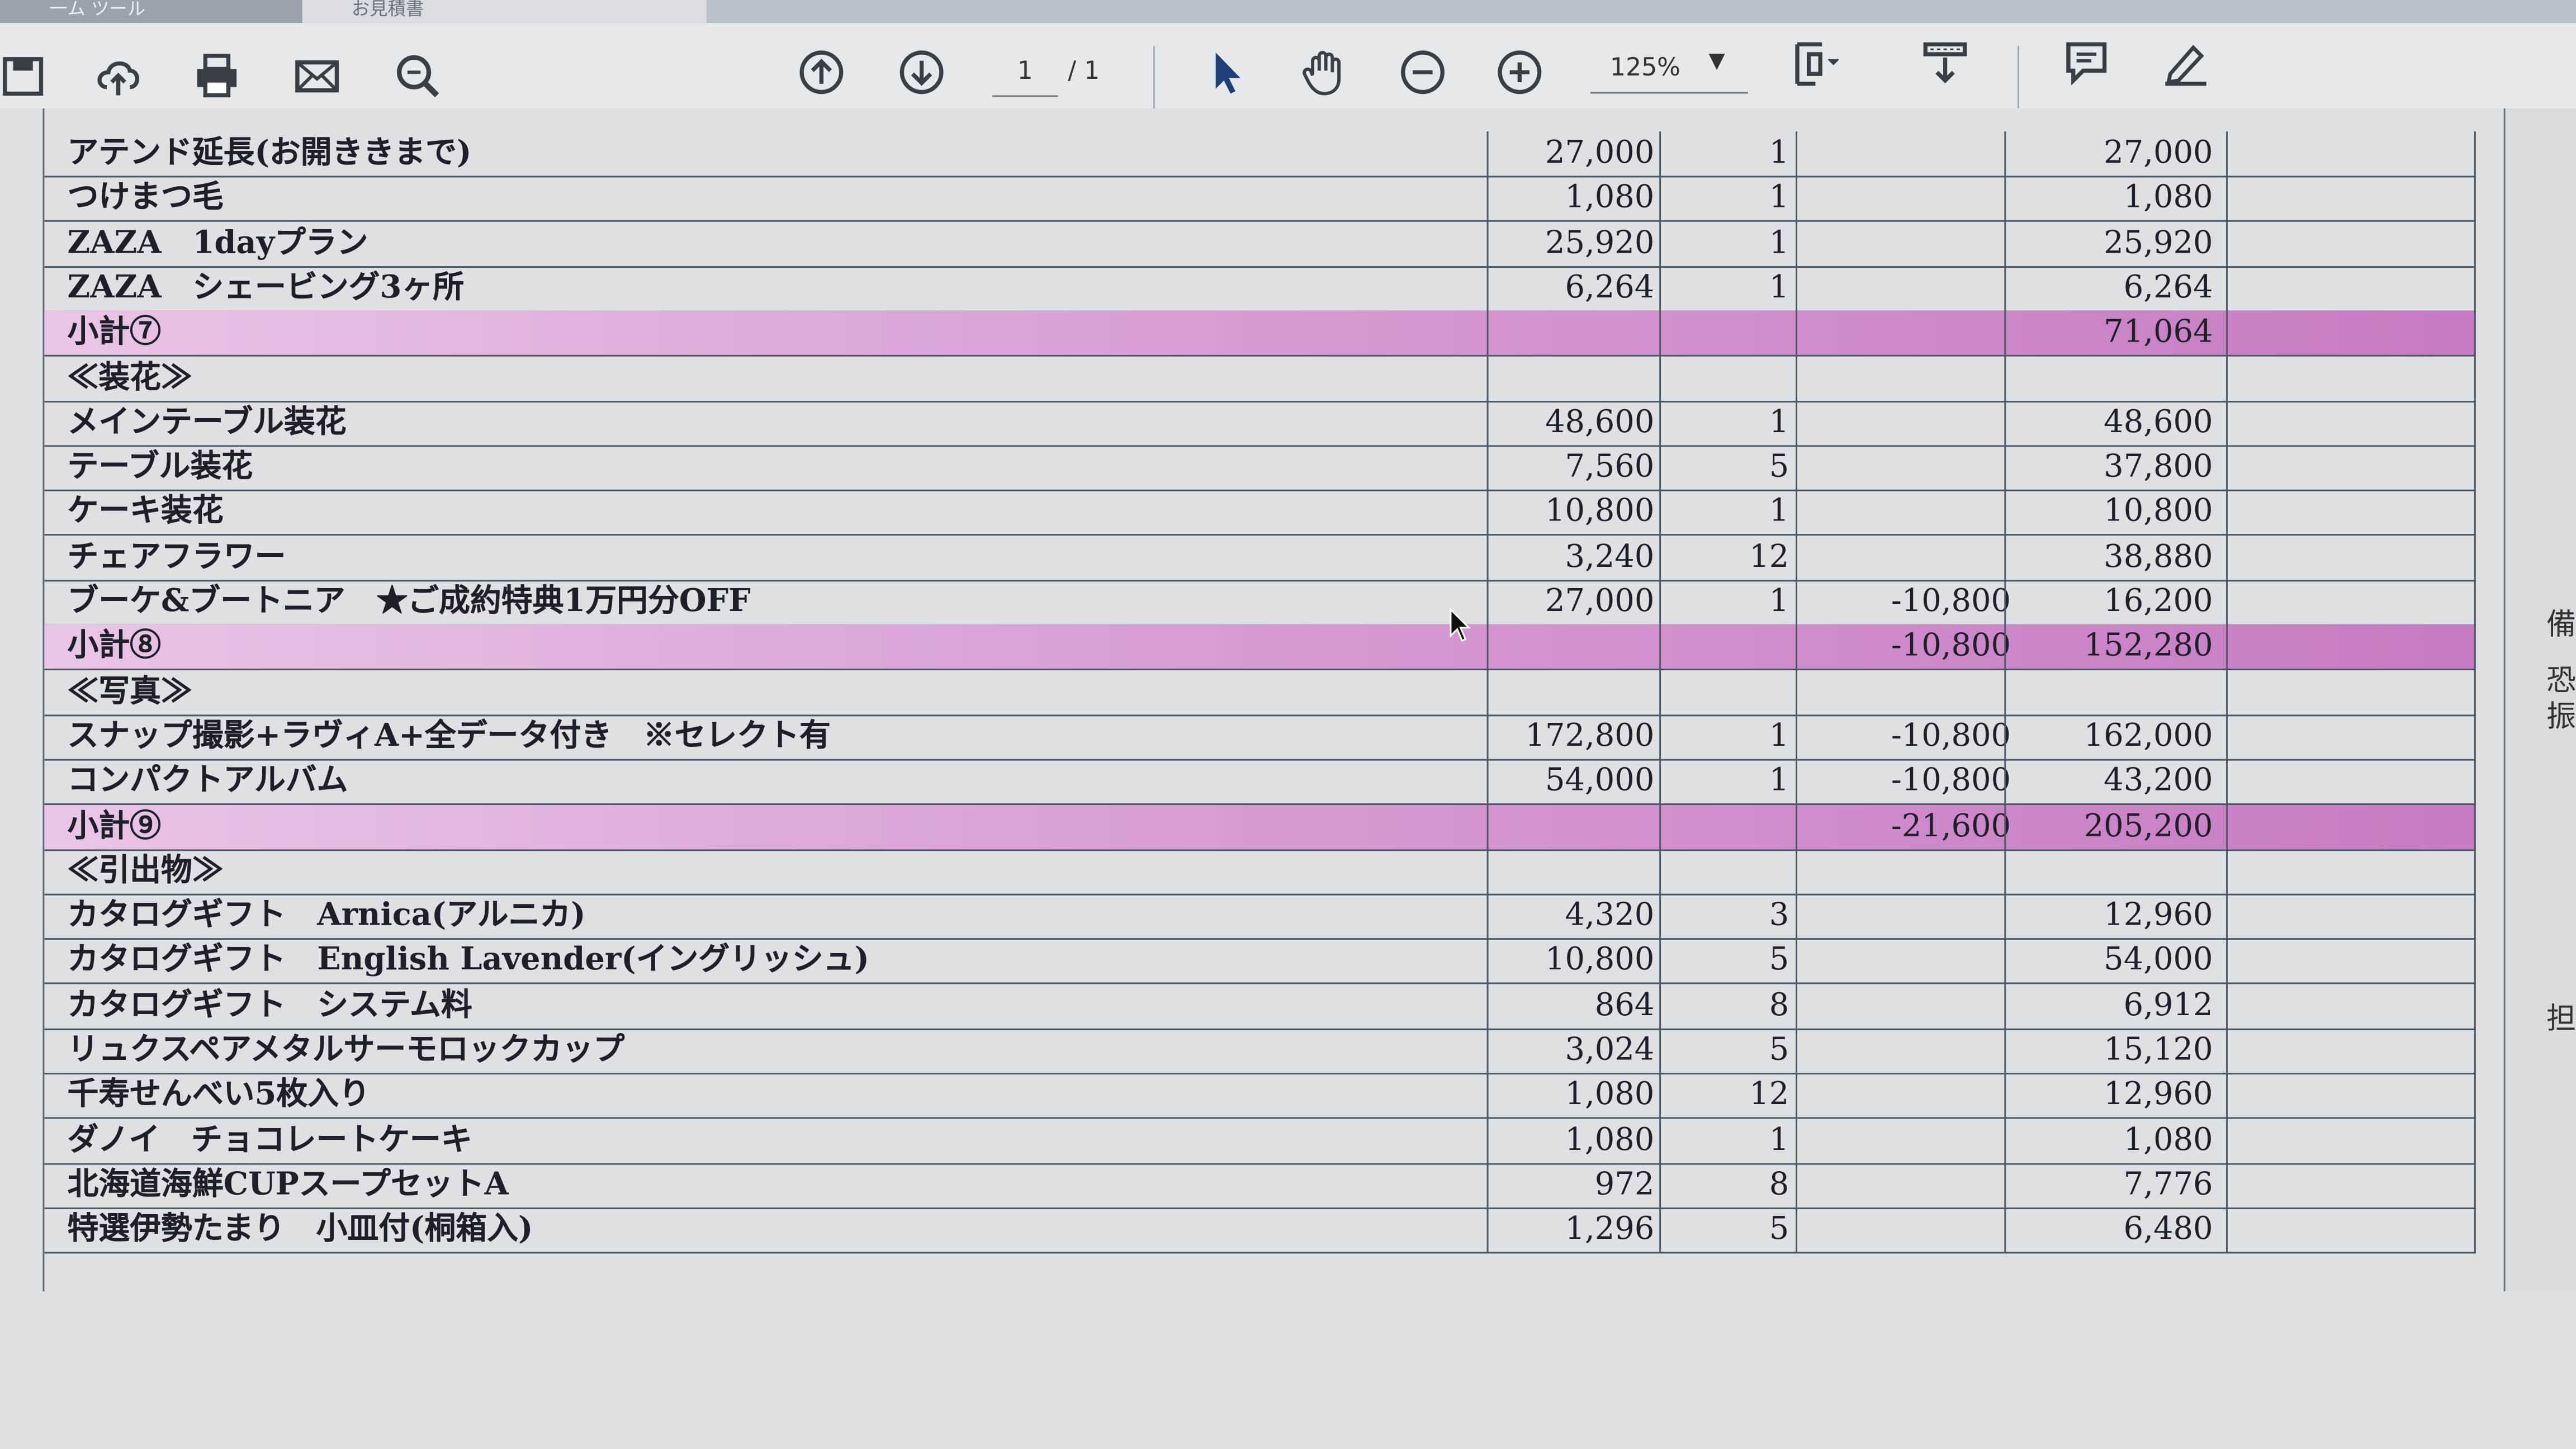 This screenshot has height=1449, width=2576. What do you see at coordinates (1610, 288) in the screenshot?
I see `unit-price-cell: 6,264` at bounding box center [1610, 288].